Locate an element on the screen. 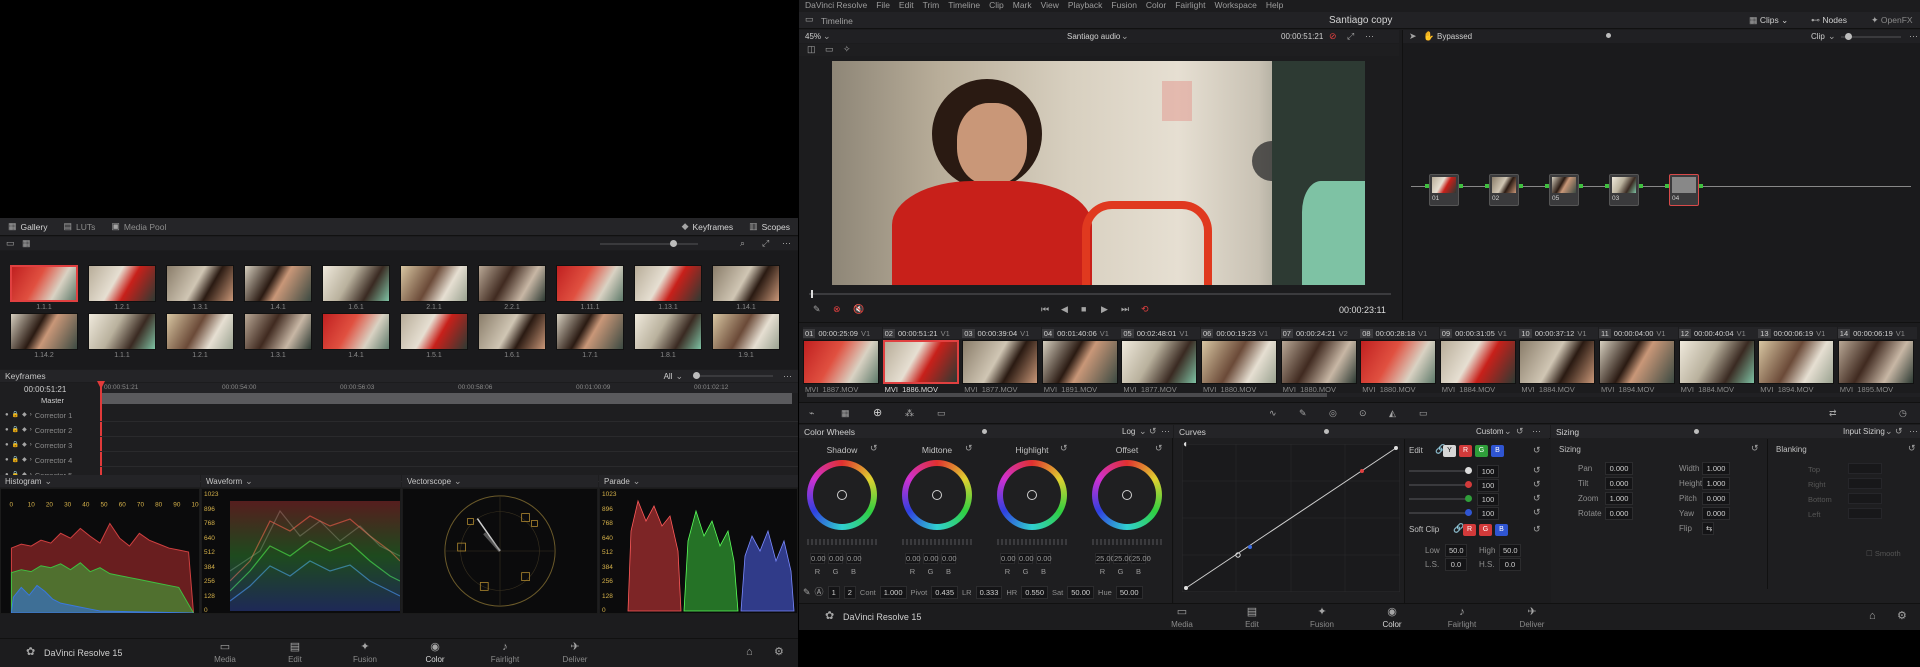  highlight-icon: ✧ is located at coordinates (847, 49).